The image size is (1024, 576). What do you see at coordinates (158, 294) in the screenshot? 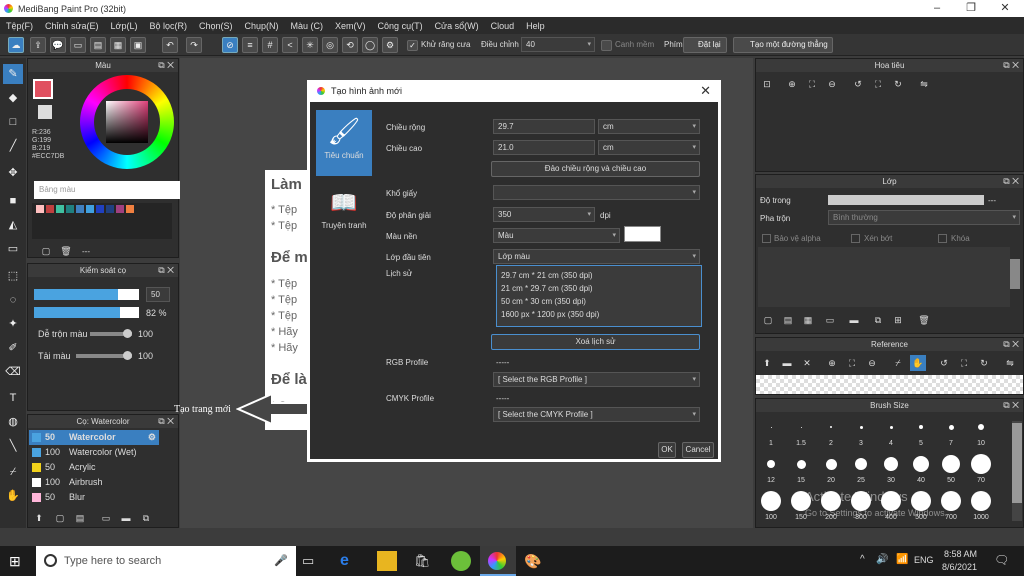
I see `brush-size-value: 50` at bounding box center [158, 294].